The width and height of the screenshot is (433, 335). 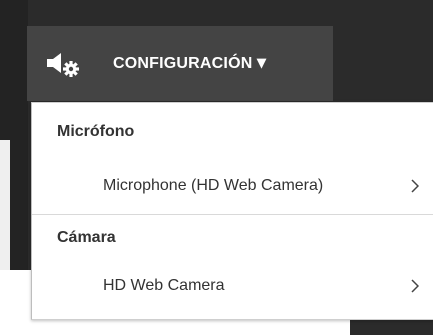 I want to click on chevron-down-icon: ▼, so click(x=261, y=63).